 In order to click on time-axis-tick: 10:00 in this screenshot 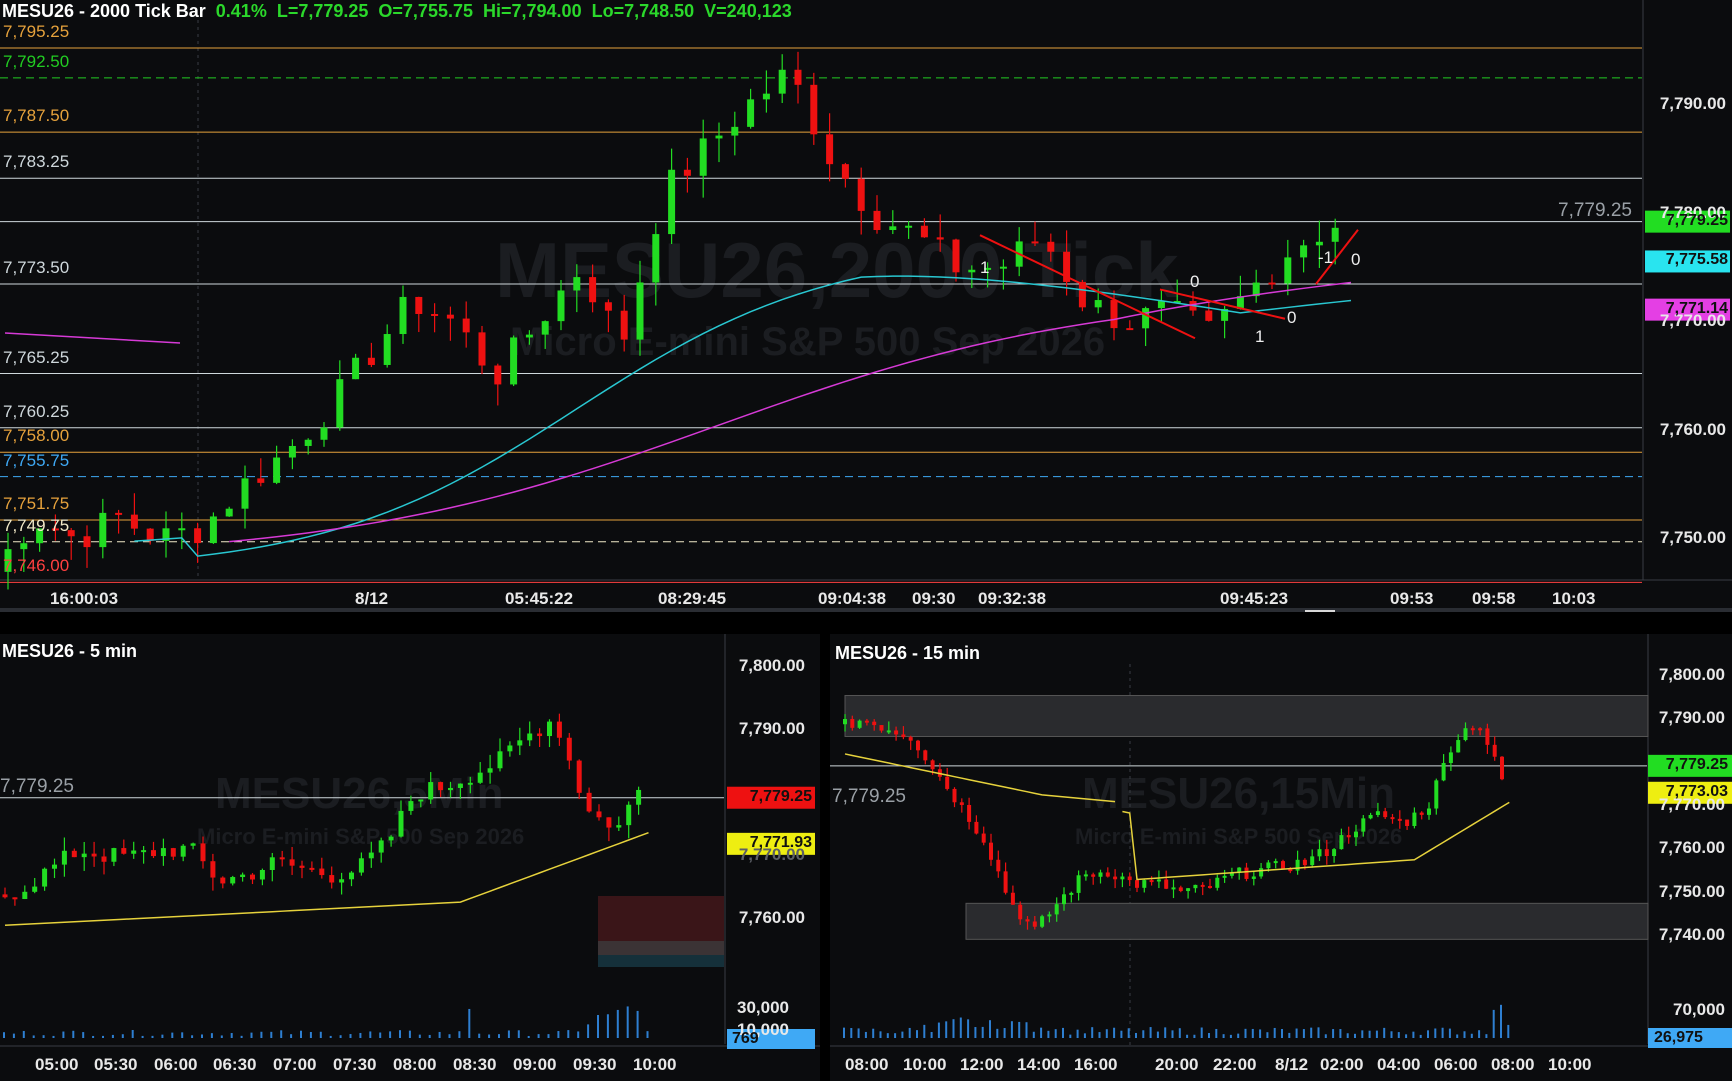, I will do `click(925, 1064)`.